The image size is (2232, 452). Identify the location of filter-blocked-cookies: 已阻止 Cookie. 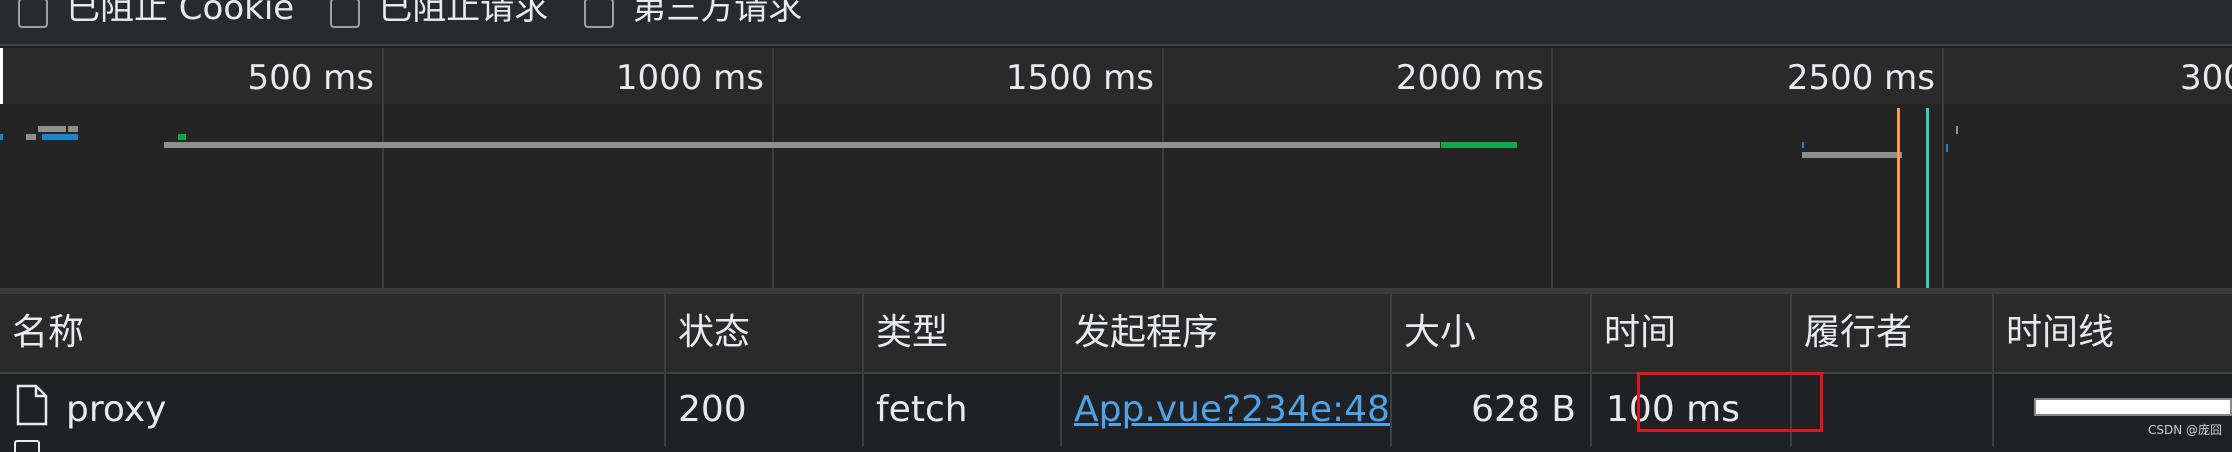
(156, 22).